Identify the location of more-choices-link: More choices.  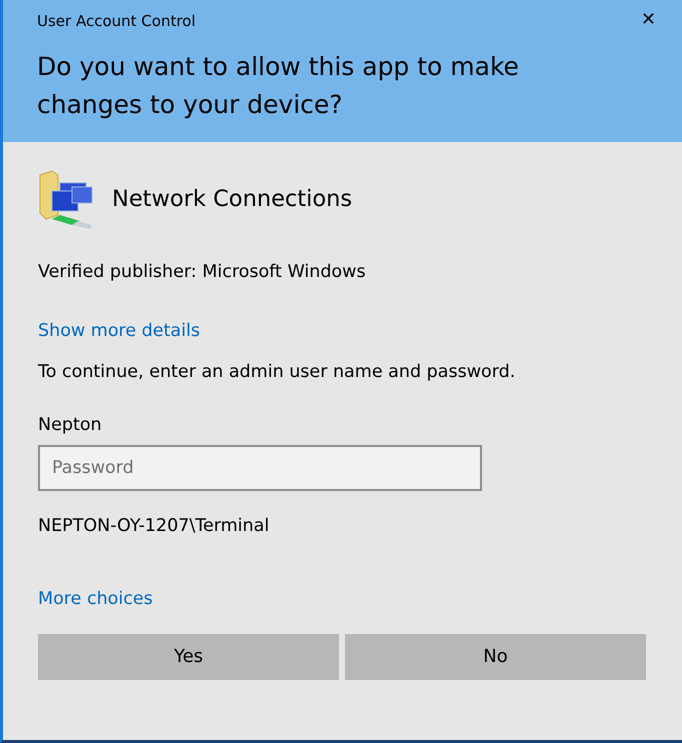
(95, 599).